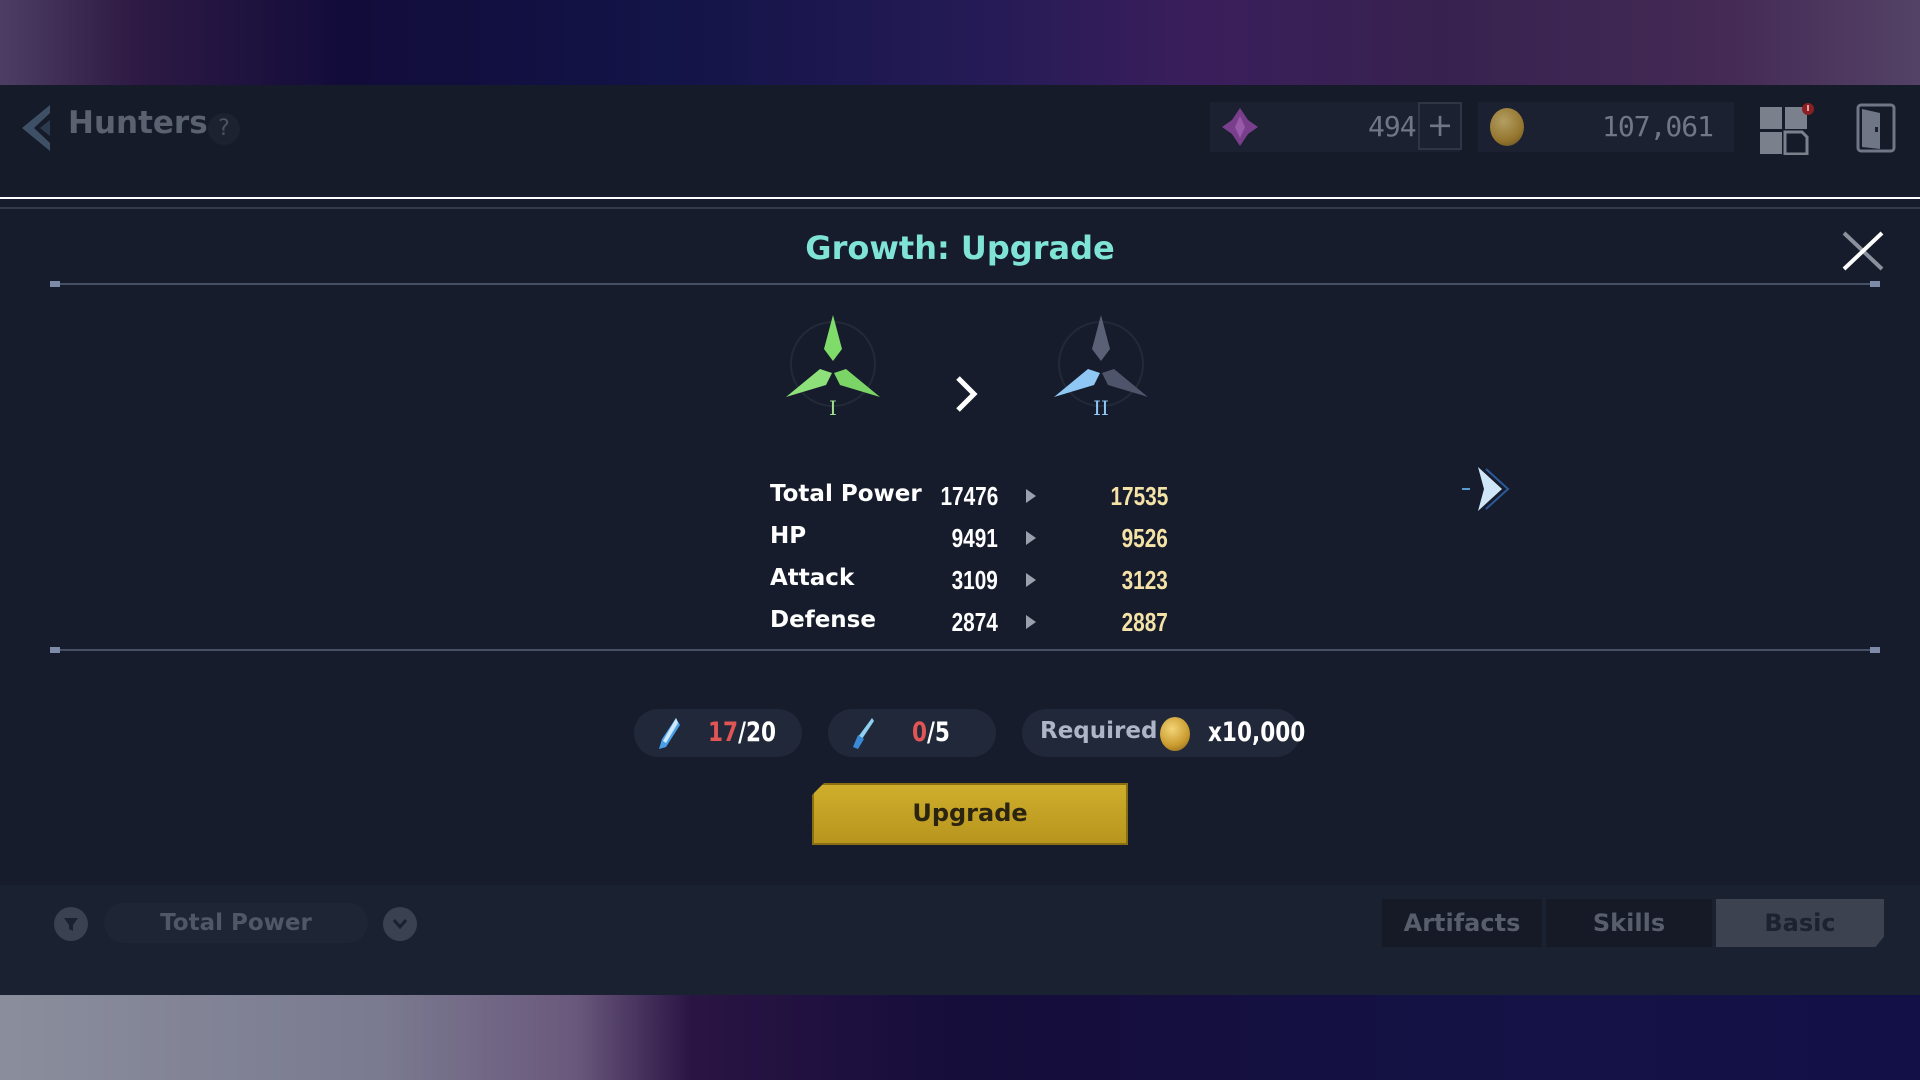 Image resolution: width=1920 pixels, height=1080 pixels. What do you see at coordinates (1257, 732) in the screenshot?
I see `required-gold-amount: x10,000` at bounding box center [1257, 732].